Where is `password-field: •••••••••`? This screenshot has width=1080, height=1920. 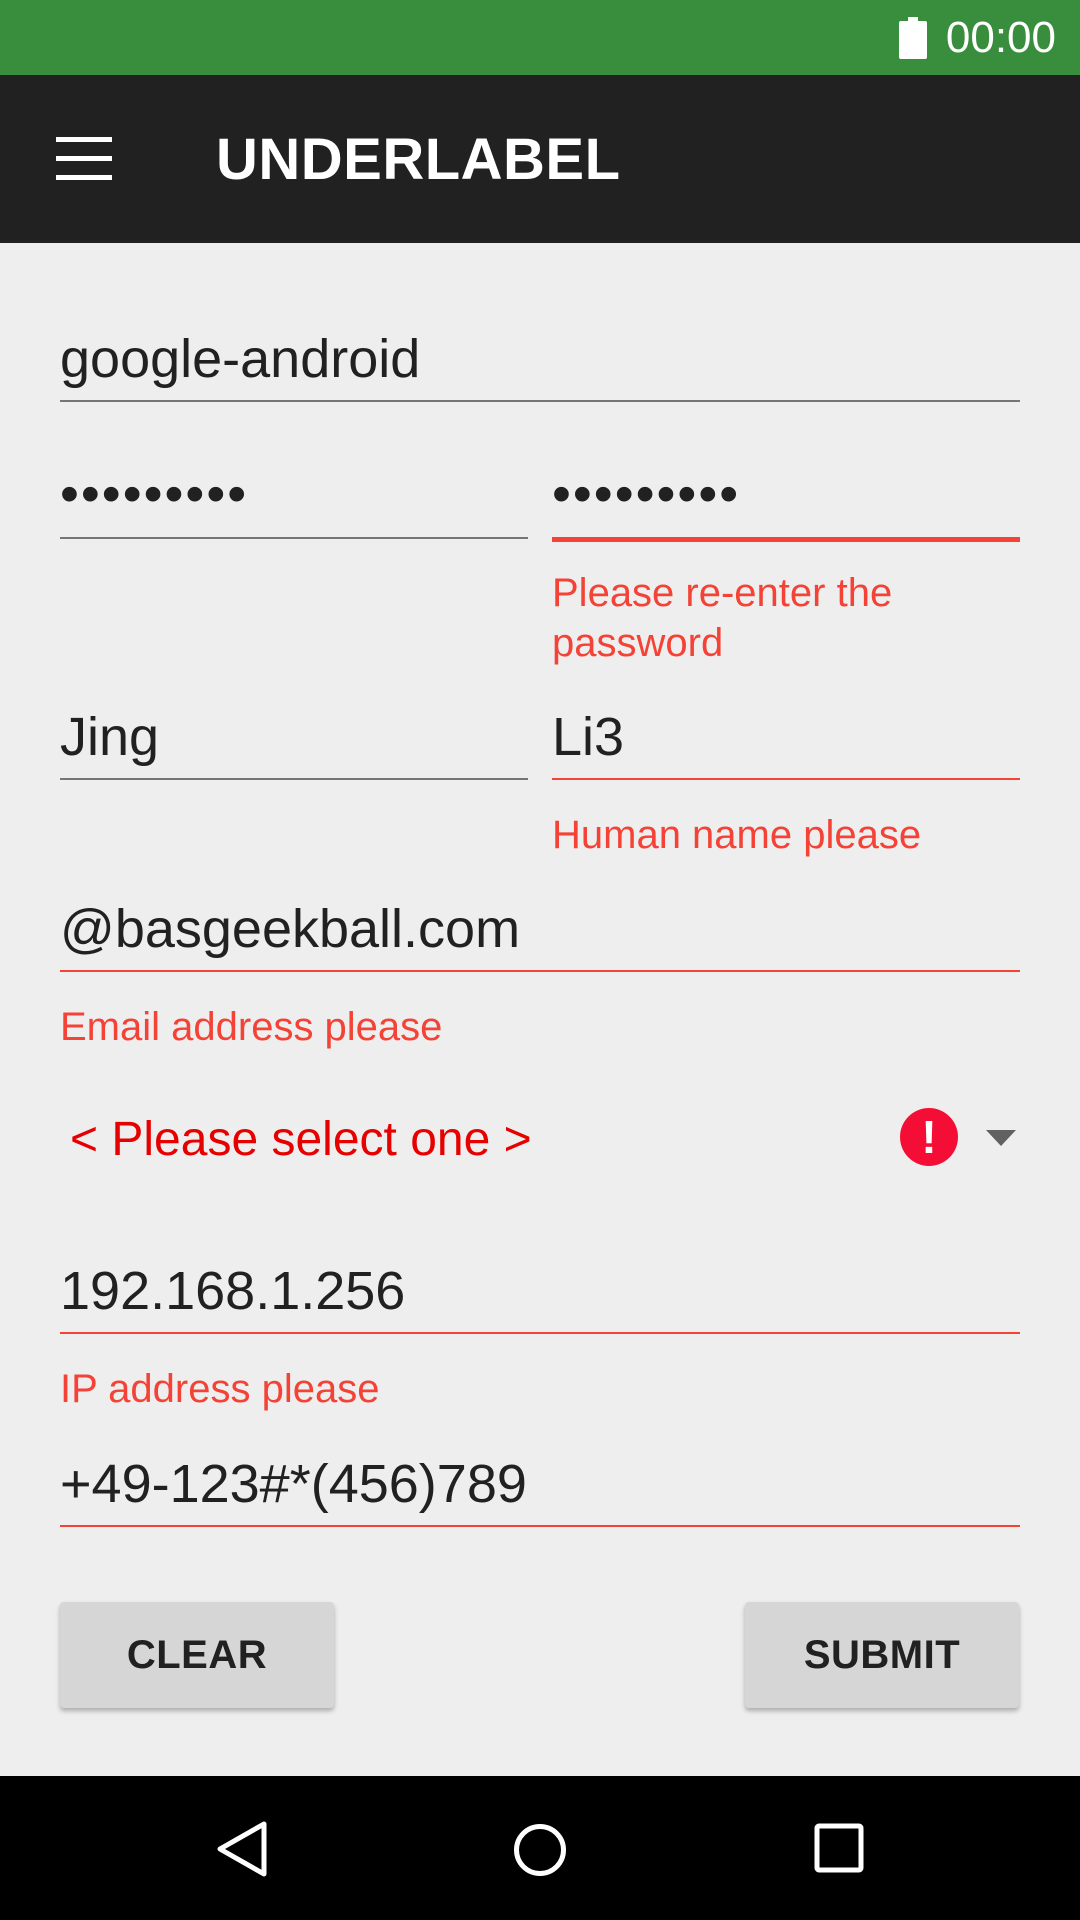 password-field: ••••••••• is located at coordinates (294, 497).